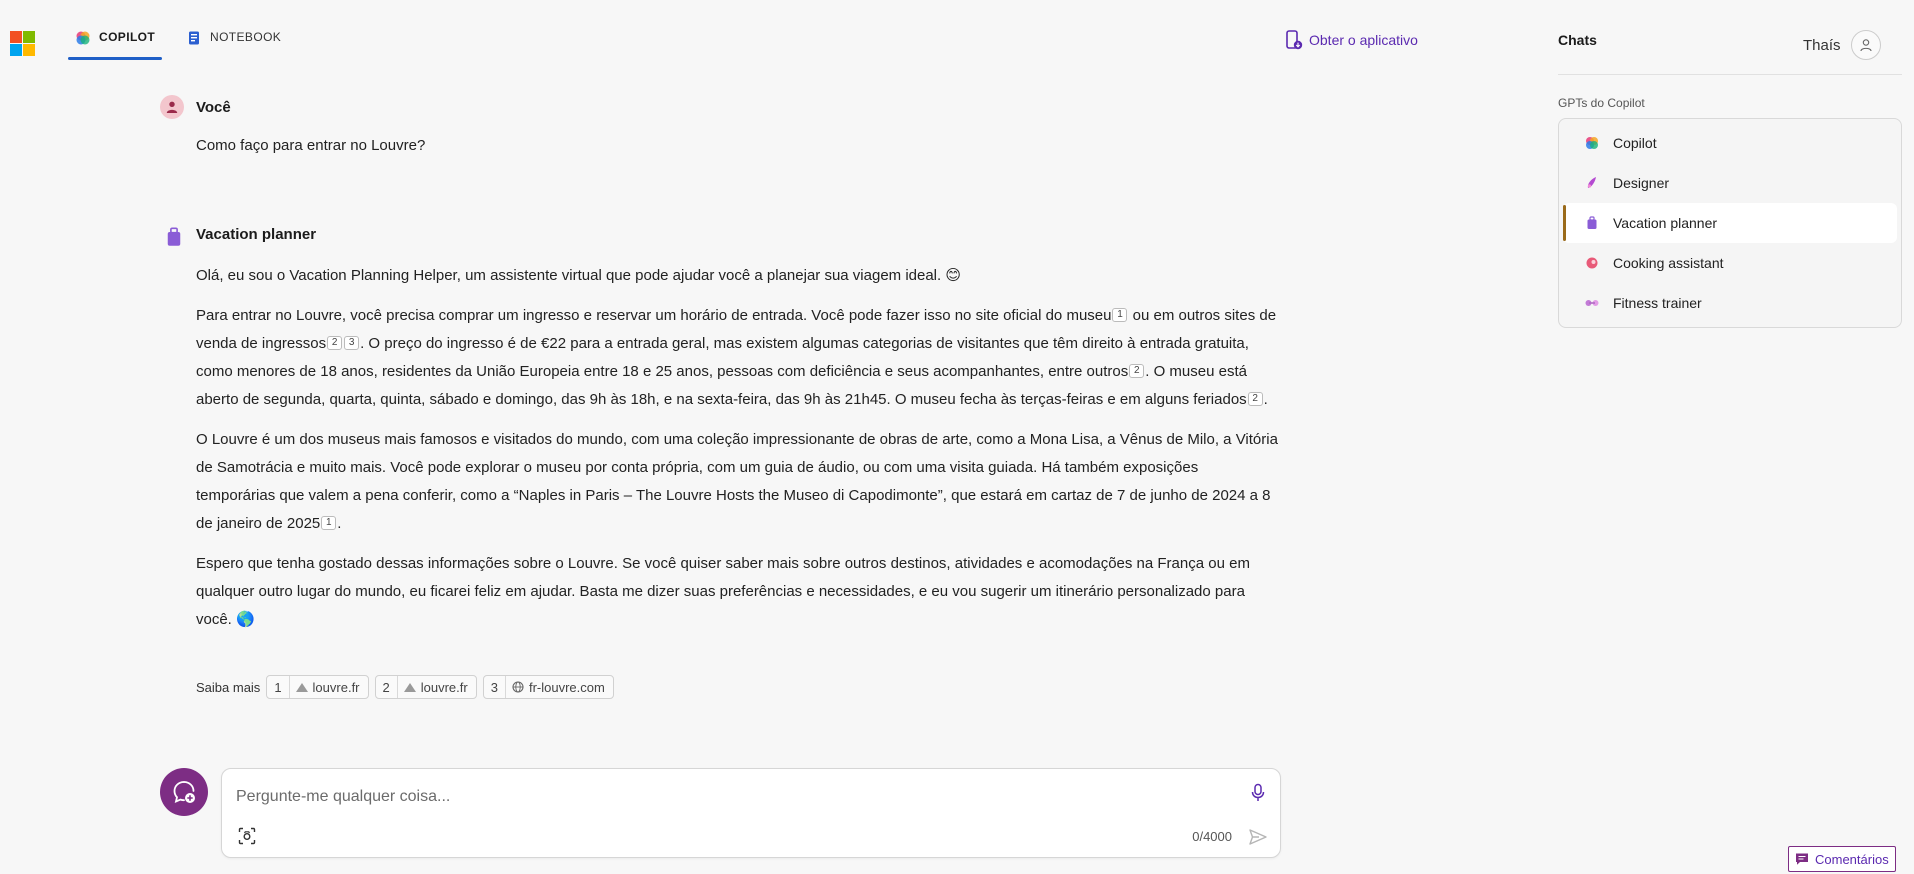  Describe the element at coordinates (566, 687) in the screenshot. I see `source-domain: fr-louvre.com` at that location.